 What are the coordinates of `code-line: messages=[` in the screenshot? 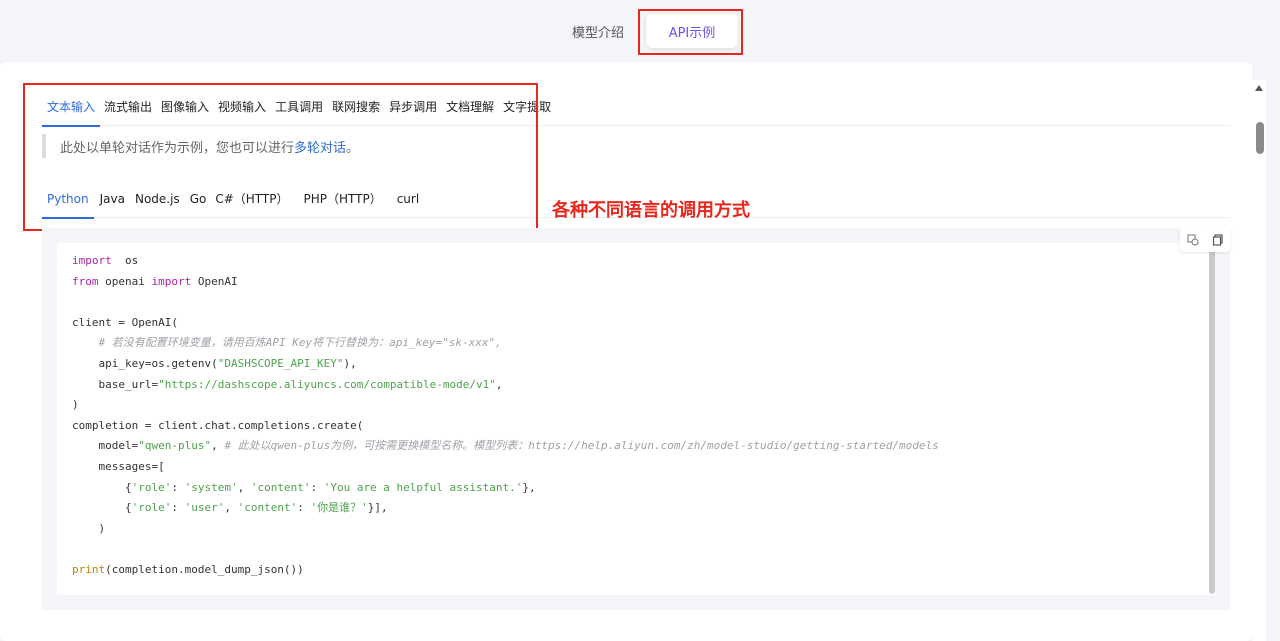 It's located at (637, 467).